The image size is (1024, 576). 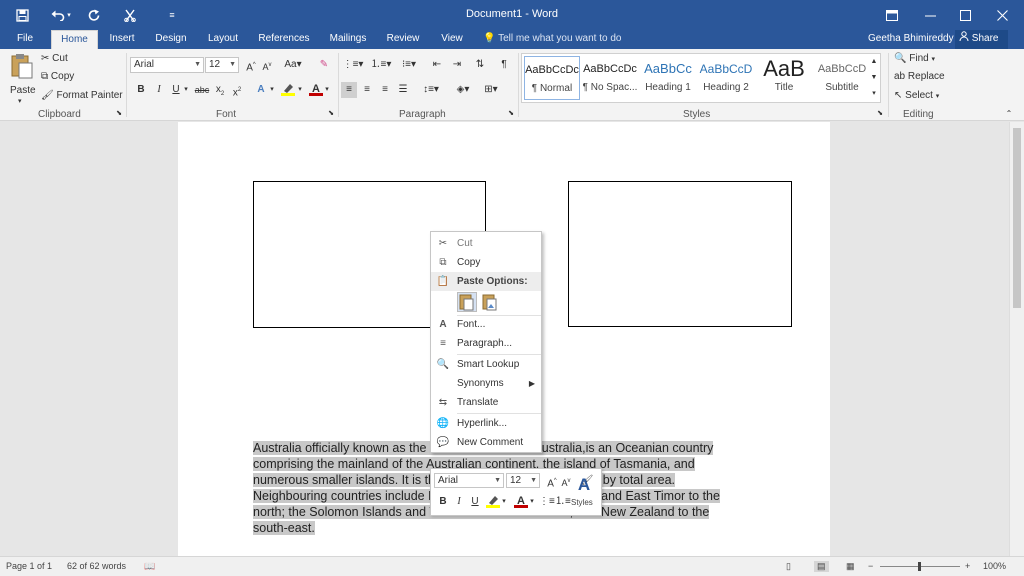 I want to click on zoom-in-icon: +, so click(x=967, y=566).